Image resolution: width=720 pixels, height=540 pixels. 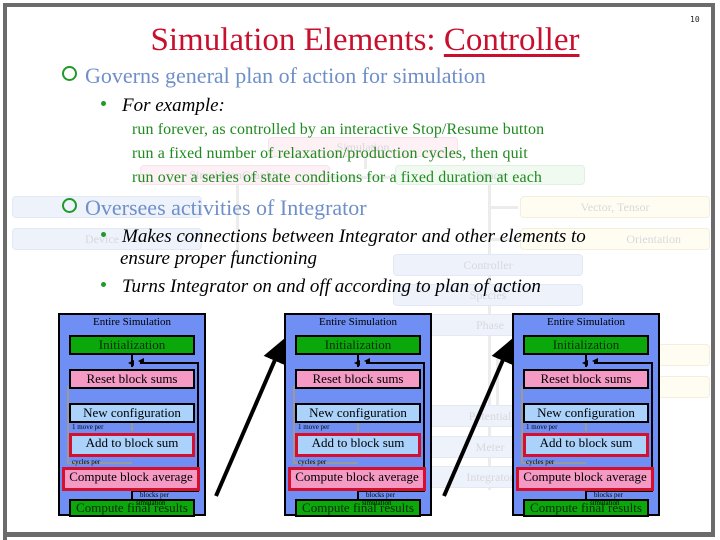 I want to click on panel-arrows, so click(x=364, y=417).